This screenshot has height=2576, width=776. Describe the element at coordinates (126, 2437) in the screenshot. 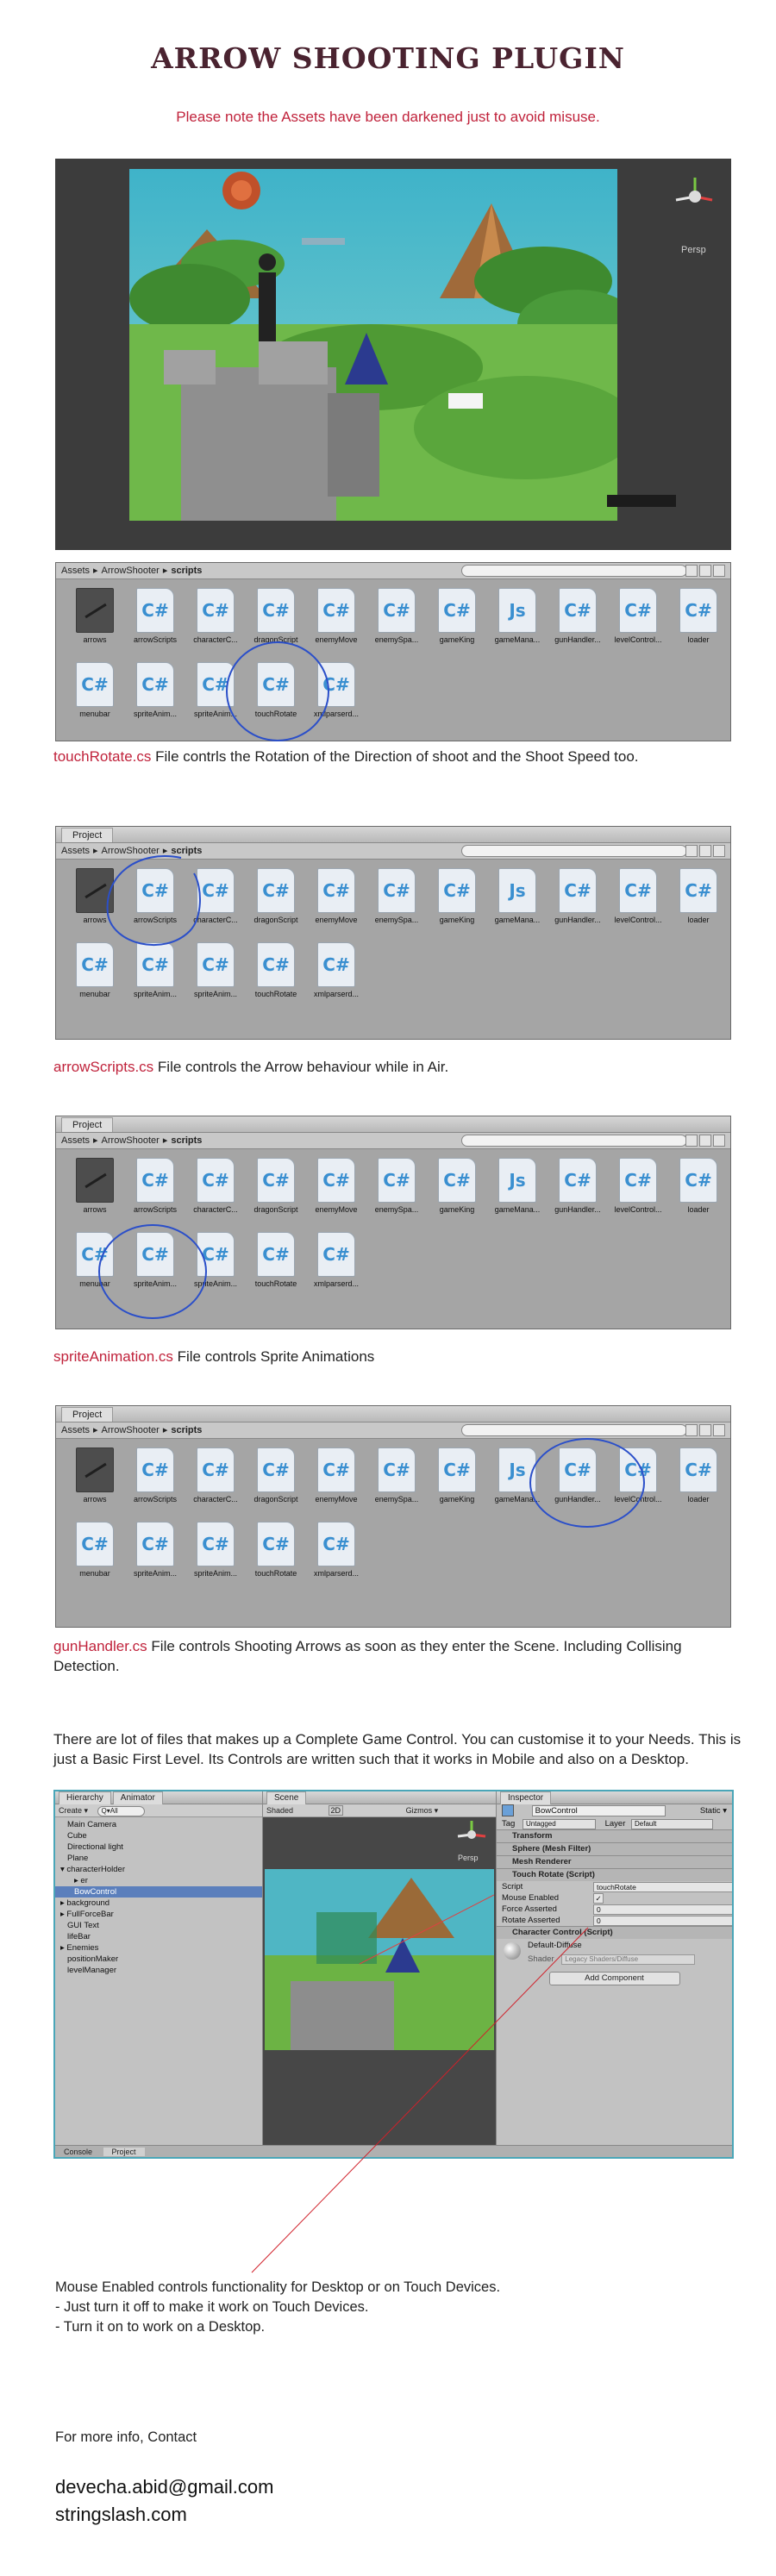

I see `contact-label: For more info, Contact` at that location.